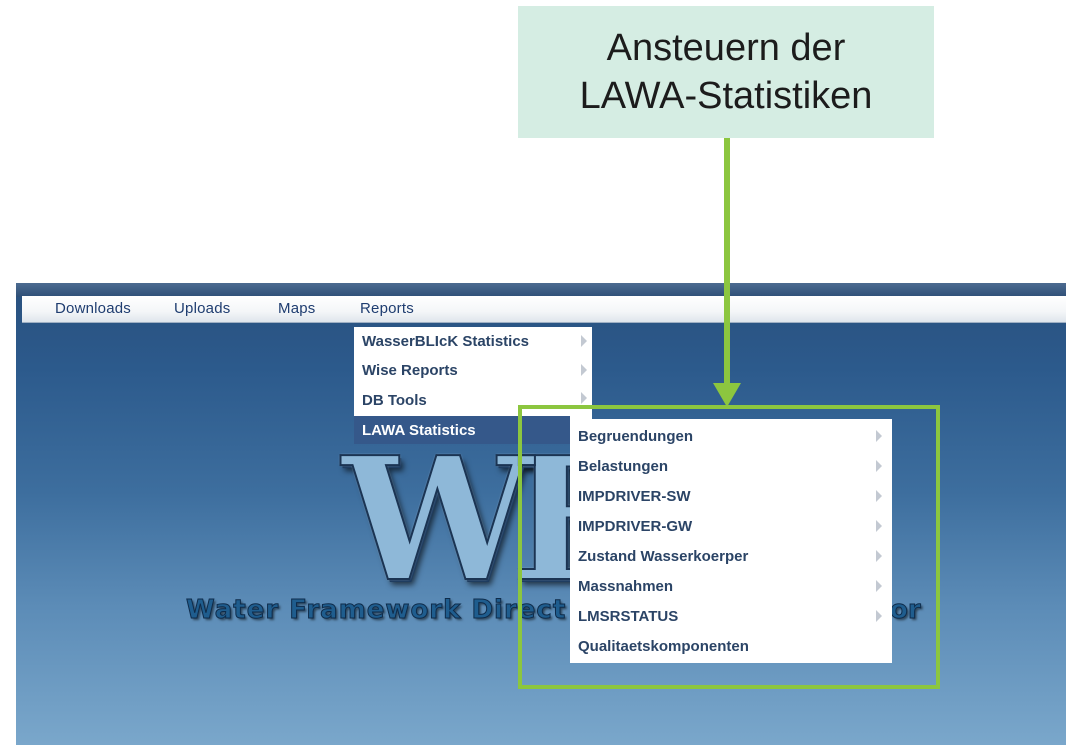  Describe the element at coordinates (419, 430) in the screenshot. I see `menu-item-label: LAWA Statistics` at that location.